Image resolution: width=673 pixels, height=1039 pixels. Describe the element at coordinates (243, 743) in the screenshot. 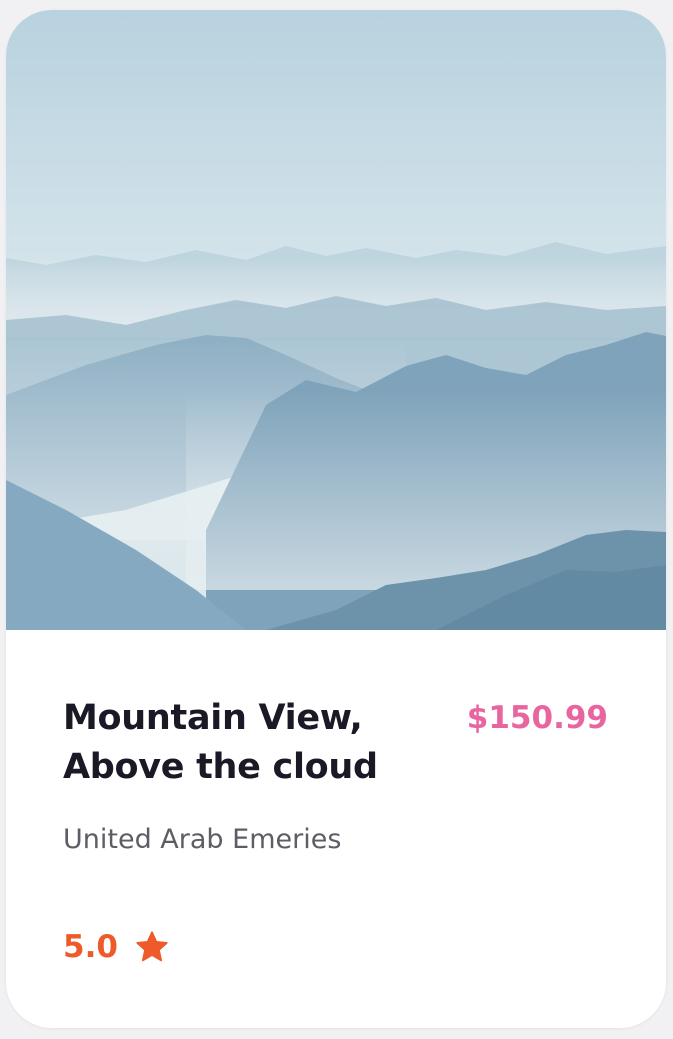

I see `listing-title: Mountain View, Above the cloud` at that location.